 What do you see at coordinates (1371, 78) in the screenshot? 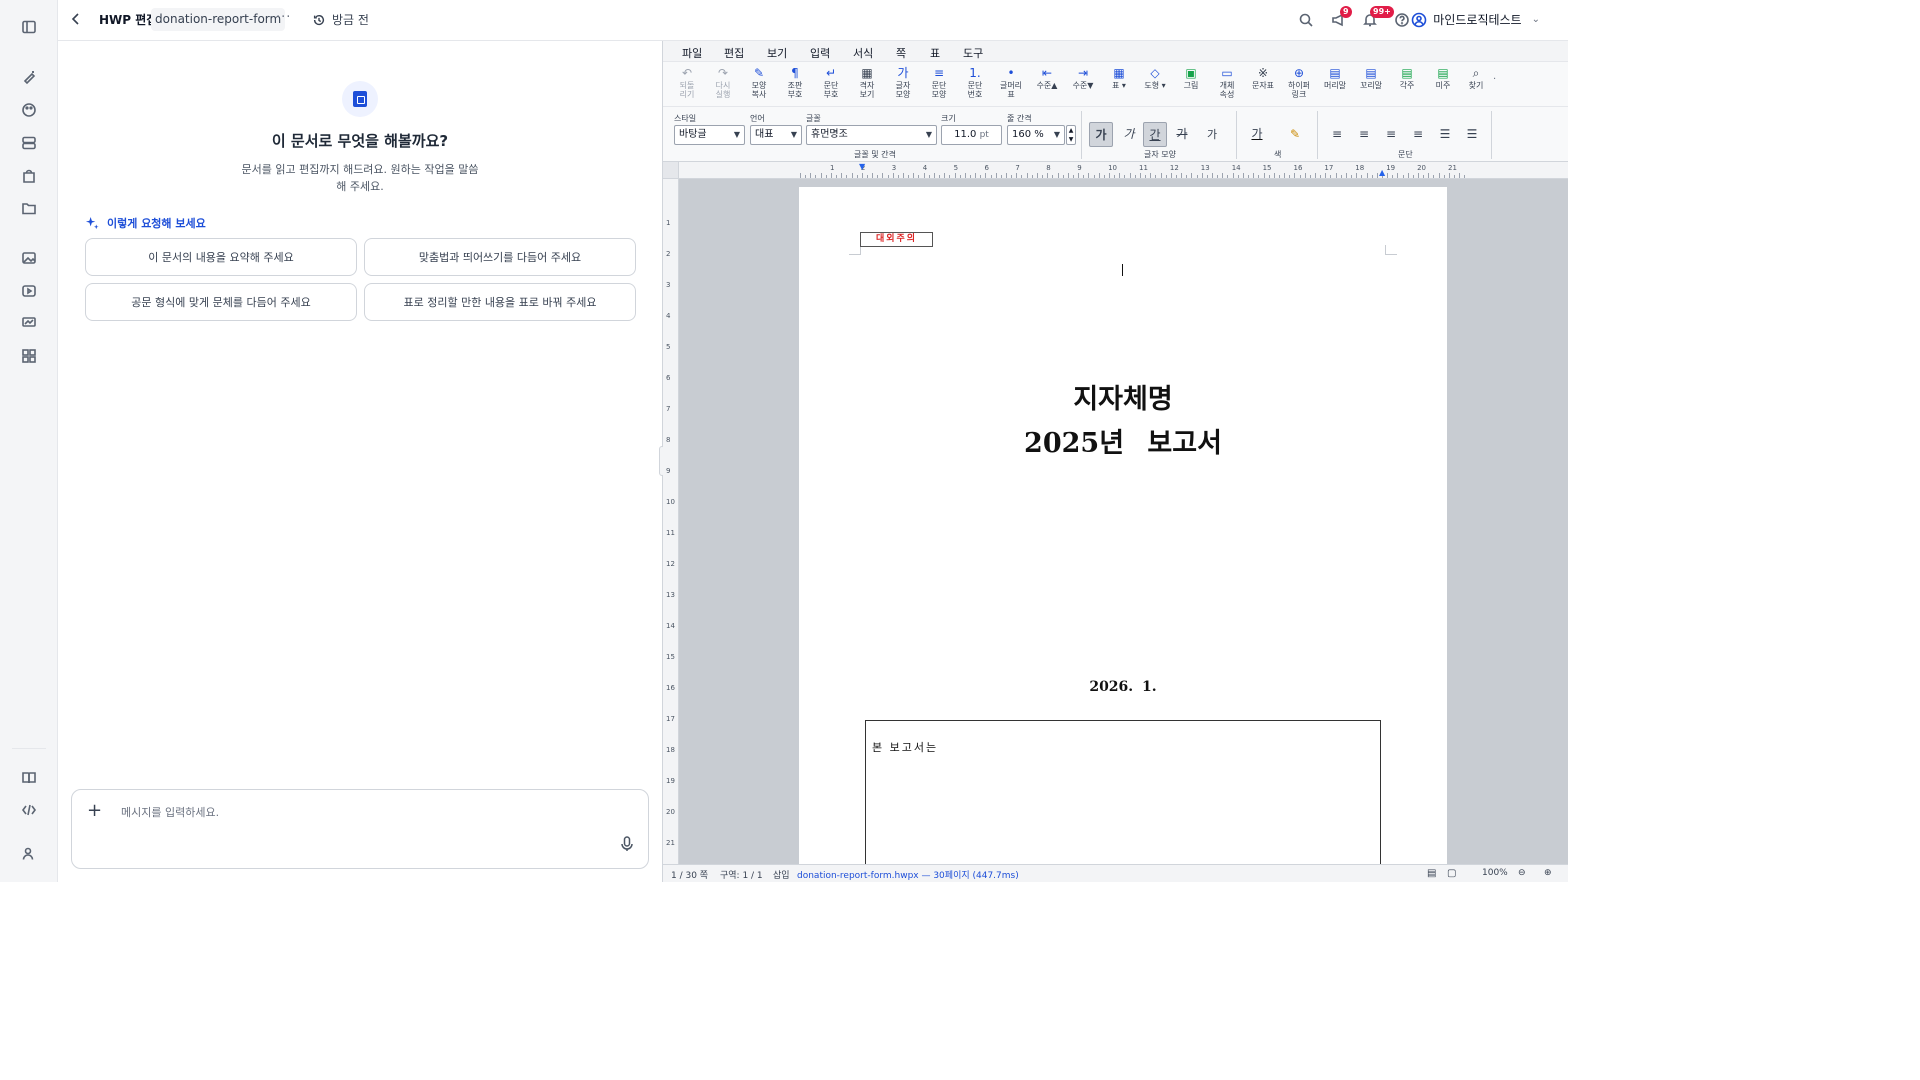
I see `footer-button: ▤ 꼬리말` at bounding box center [1371, 78].